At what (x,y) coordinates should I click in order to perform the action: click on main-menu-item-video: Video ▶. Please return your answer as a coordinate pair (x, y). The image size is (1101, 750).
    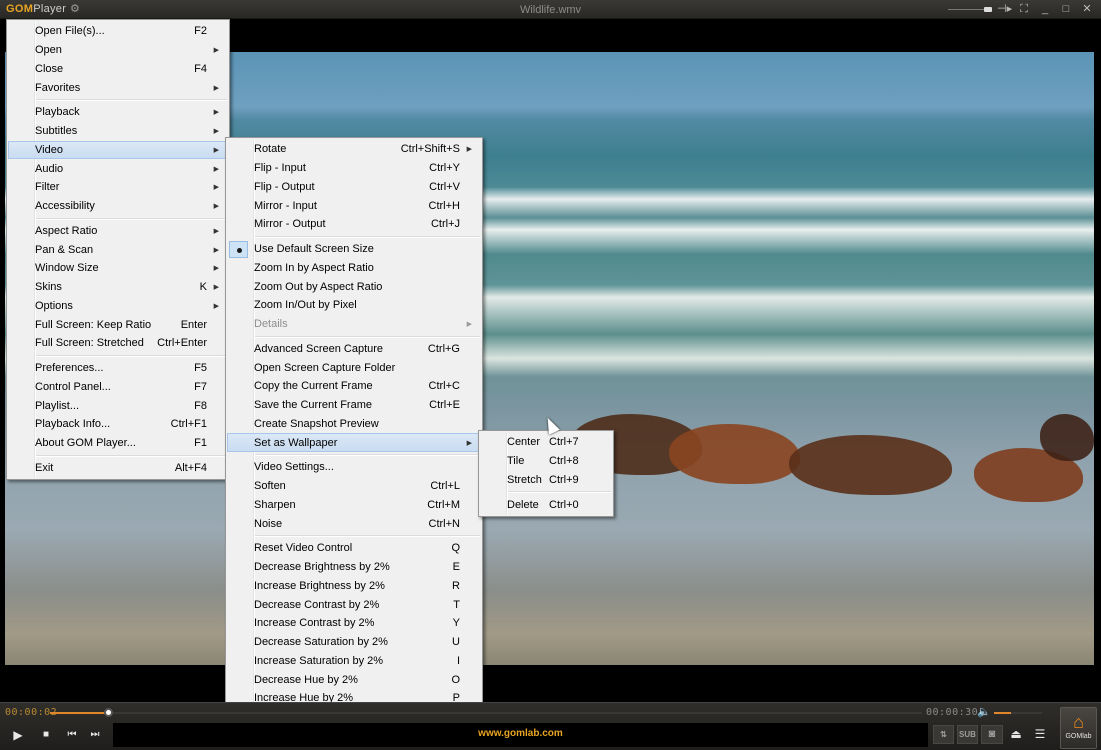
    Looking at the image, I should click on (118, 150).